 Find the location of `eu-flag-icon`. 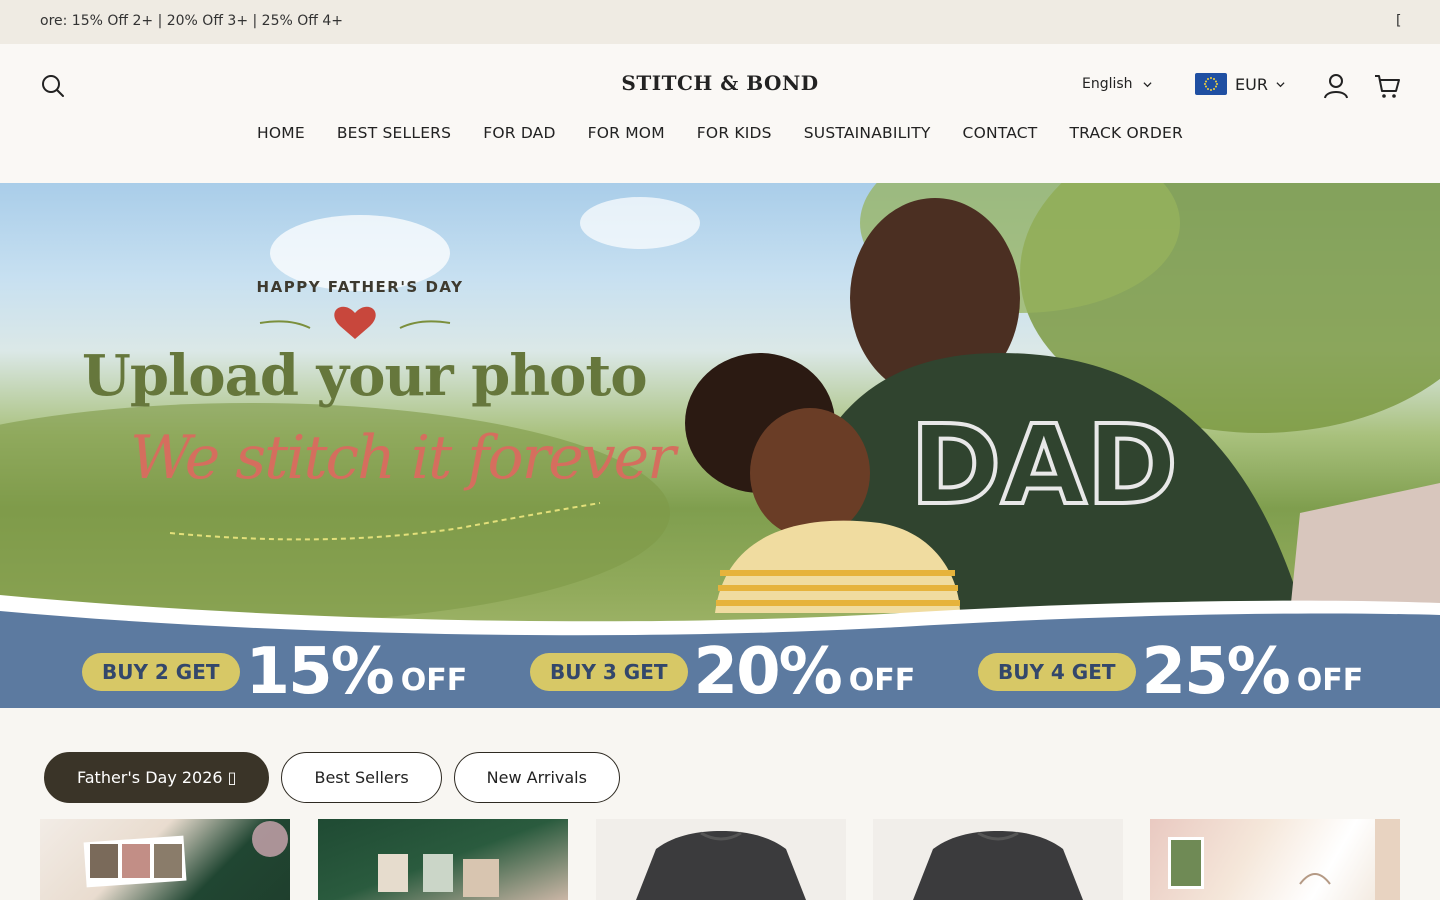

eu-flag-icon is located at coordinates (1211, 84).